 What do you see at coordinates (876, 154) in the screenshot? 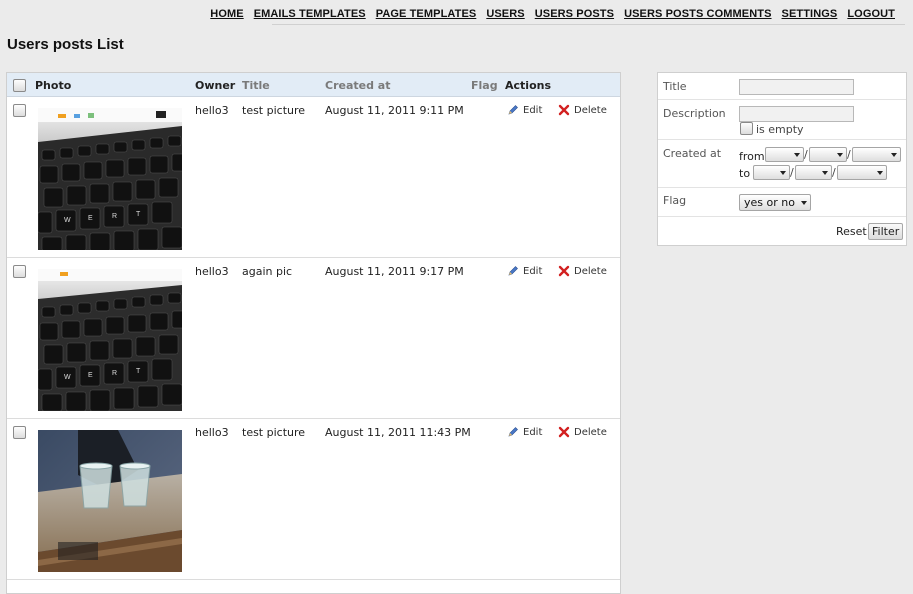
I see `from-year-select` at bounding box center [876, 154].